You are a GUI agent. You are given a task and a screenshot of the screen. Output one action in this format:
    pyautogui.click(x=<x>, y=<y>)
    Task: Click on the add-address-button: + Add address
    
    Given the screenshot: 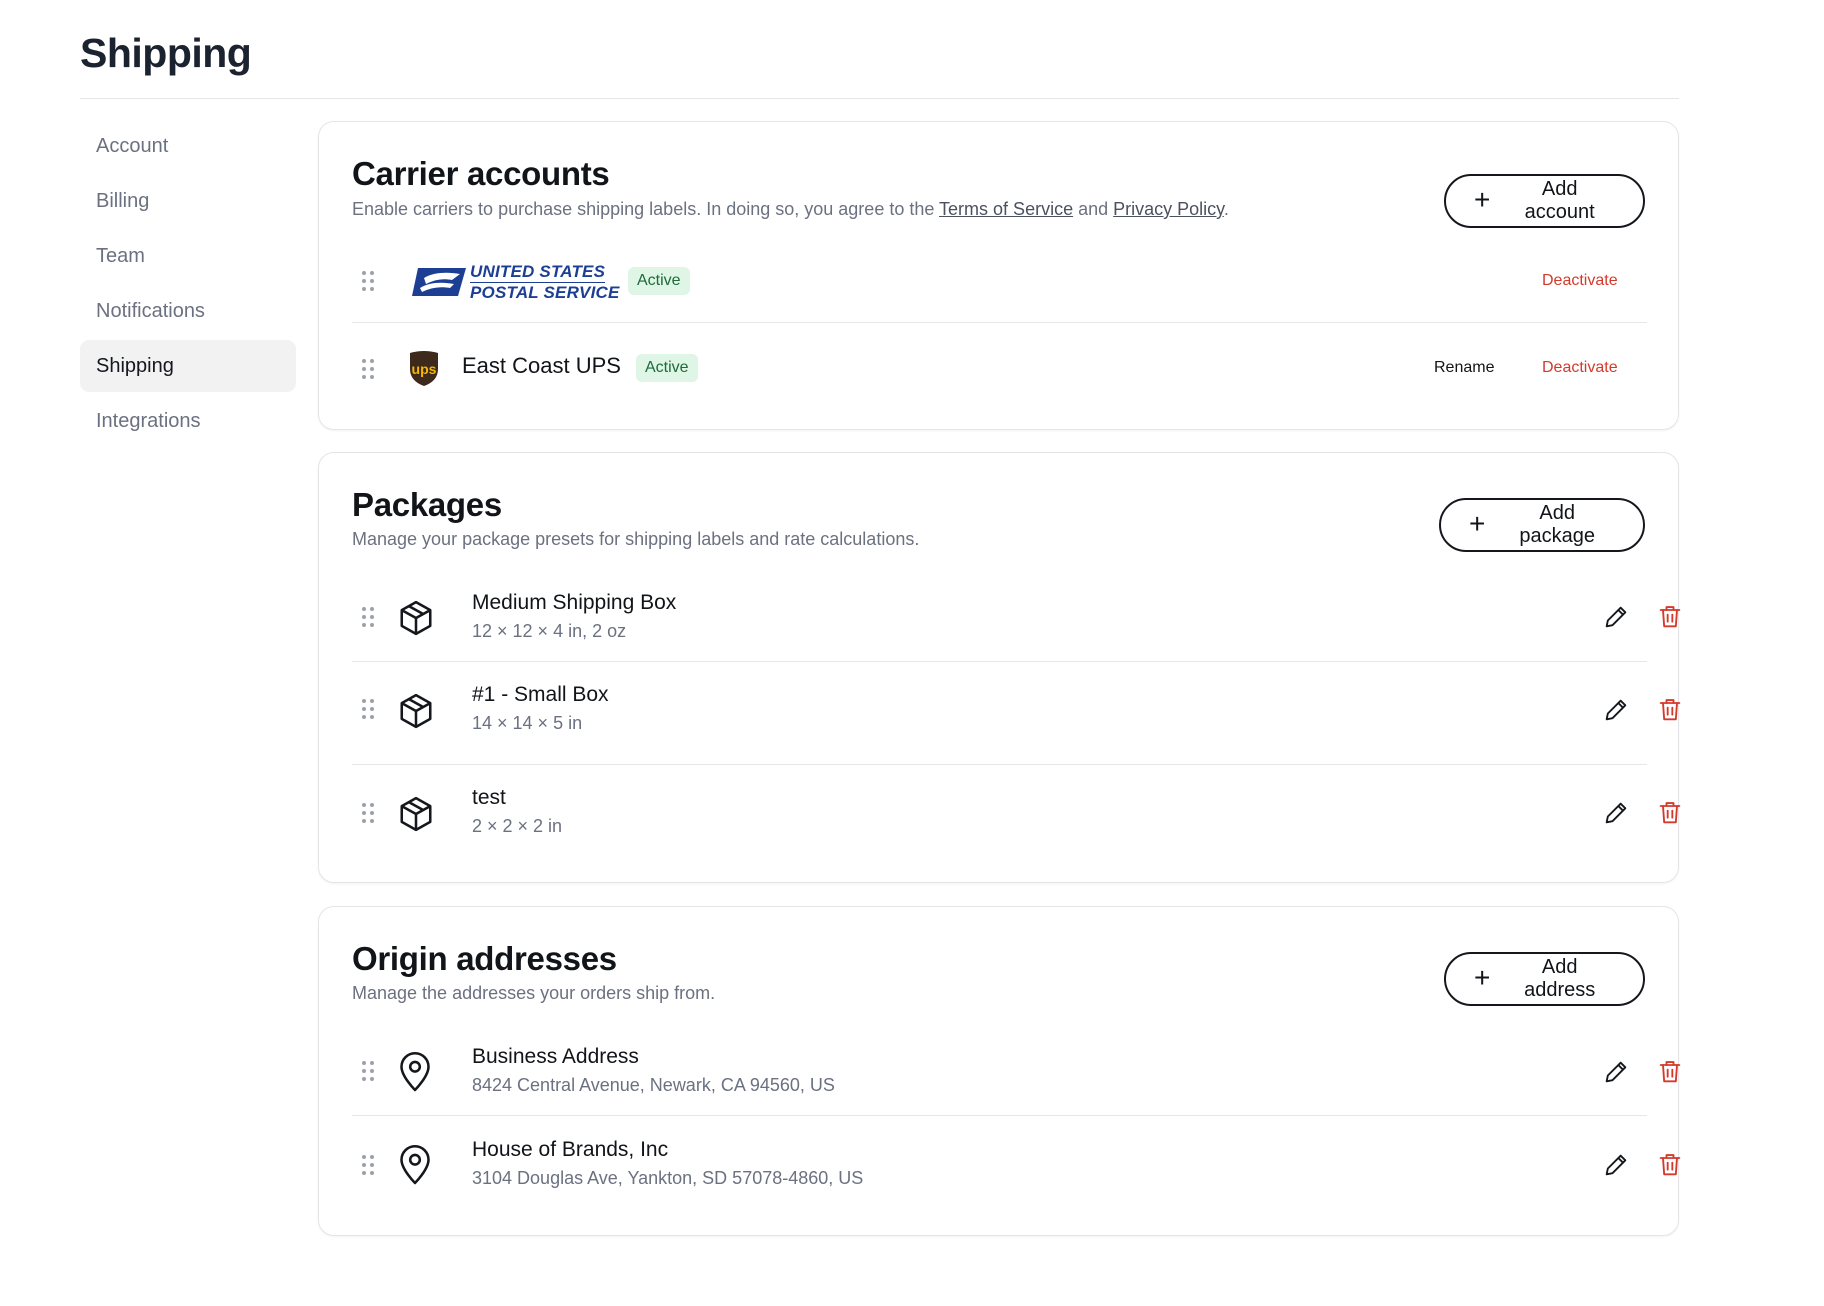 What is the action you would take?
    pyautogui.click(x=1544, y=979)
    